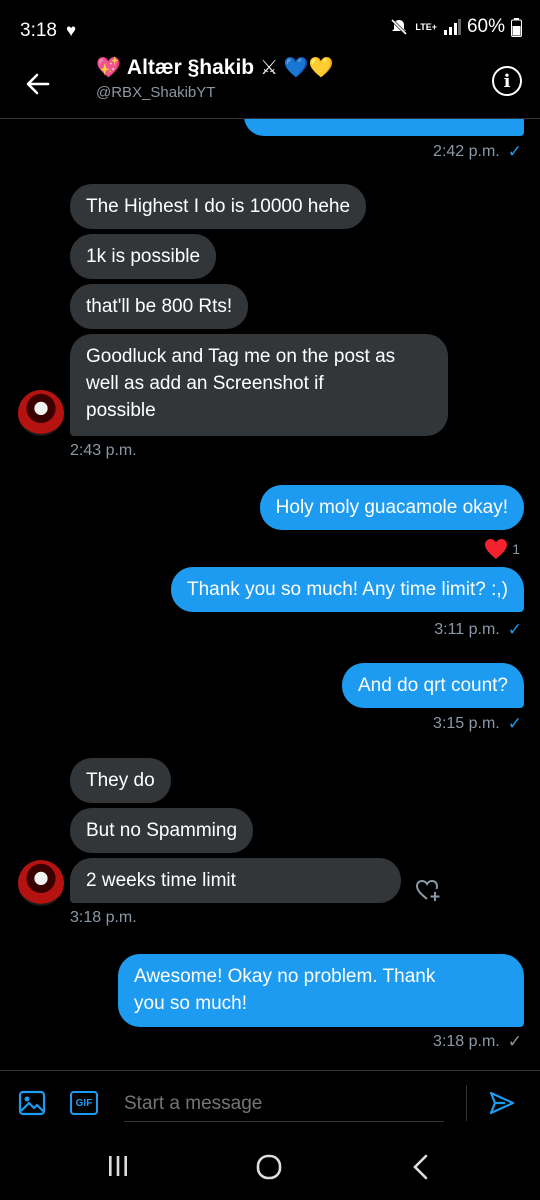 The image size is (540, 1200). What do you see at coordinates (103, 917) in the screenshot?
I see `message-timestamp: 3:18 p.m.` at bounding box center [103, 917].